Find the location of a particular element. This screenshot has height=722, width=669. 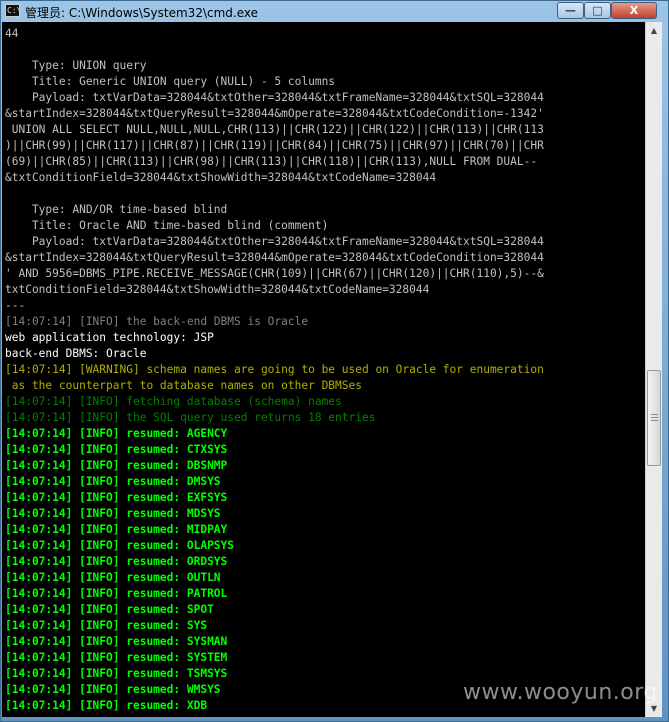

console-line: [14:07:14] [INFO] resumed: DBSNMP is located at coordinates (116, 465).